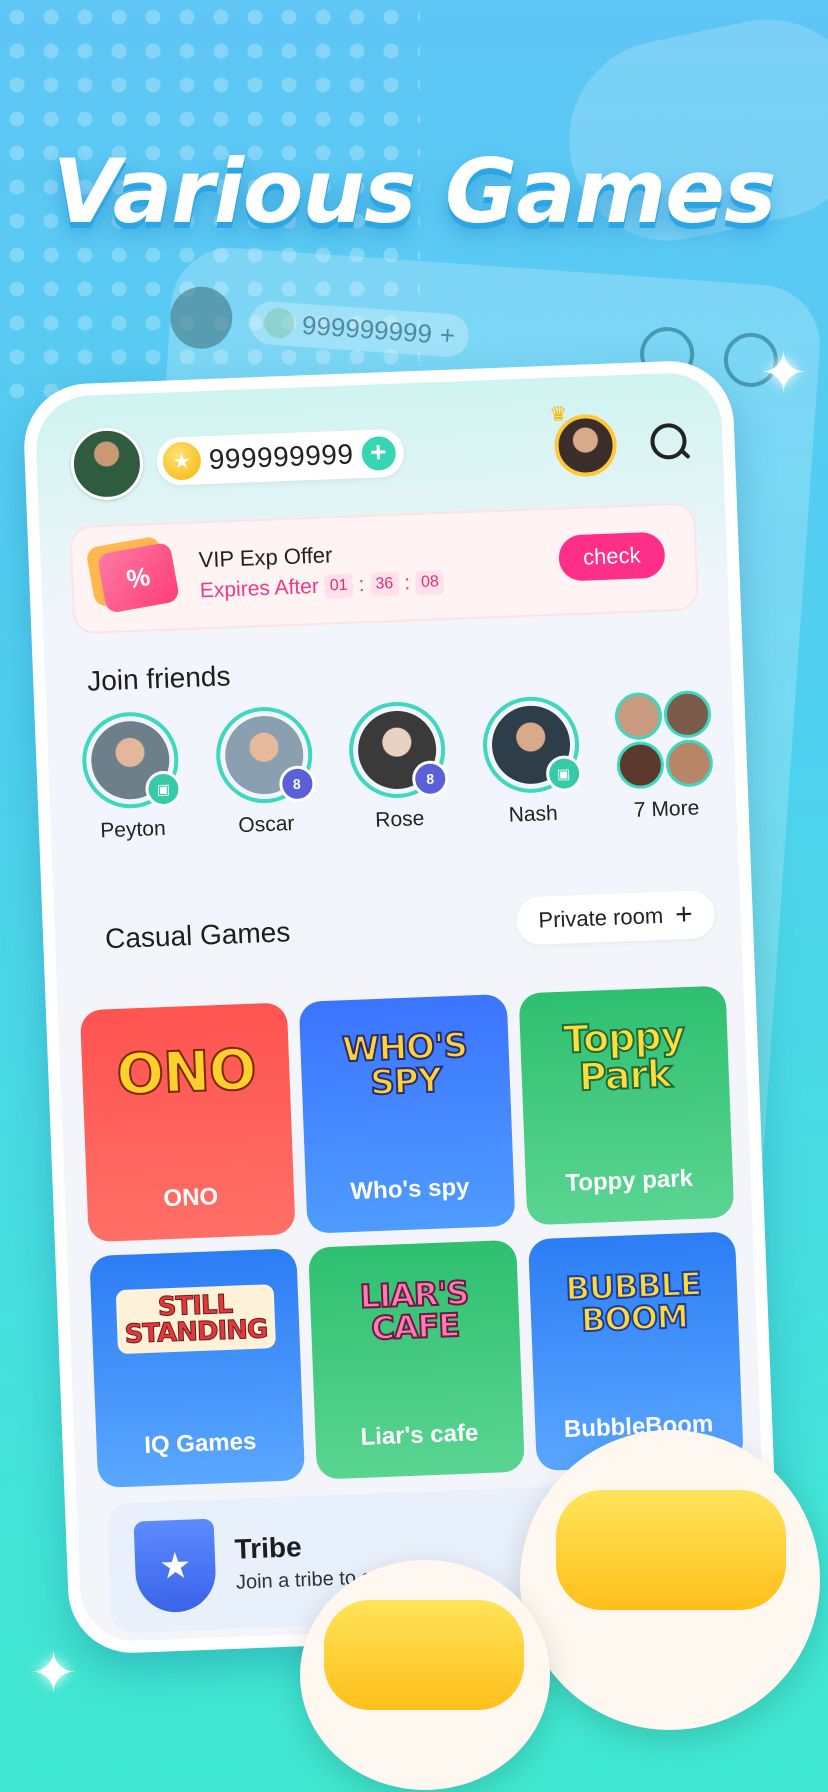  Describe the element at coordinates (138, 577) in the screenshot. I see `coupon-icon: %` at that location.